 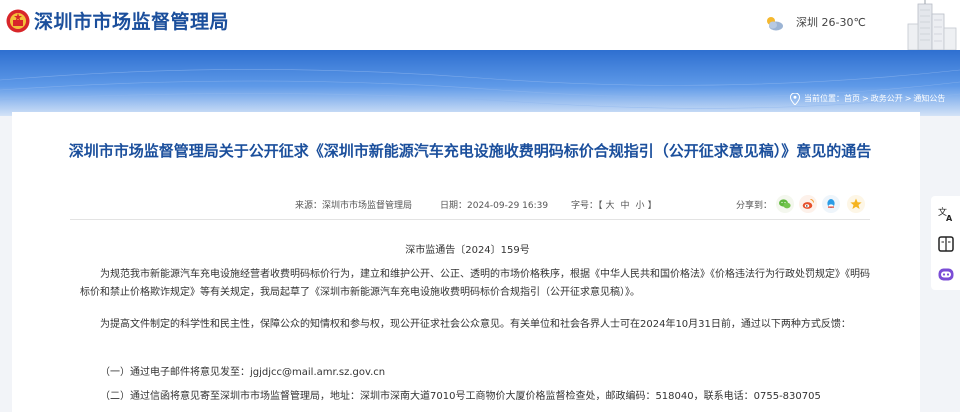 What do you see at coordinates (949, 218) in the screenshot?
I see `svg-text: A` at bounding box center [949, 218].